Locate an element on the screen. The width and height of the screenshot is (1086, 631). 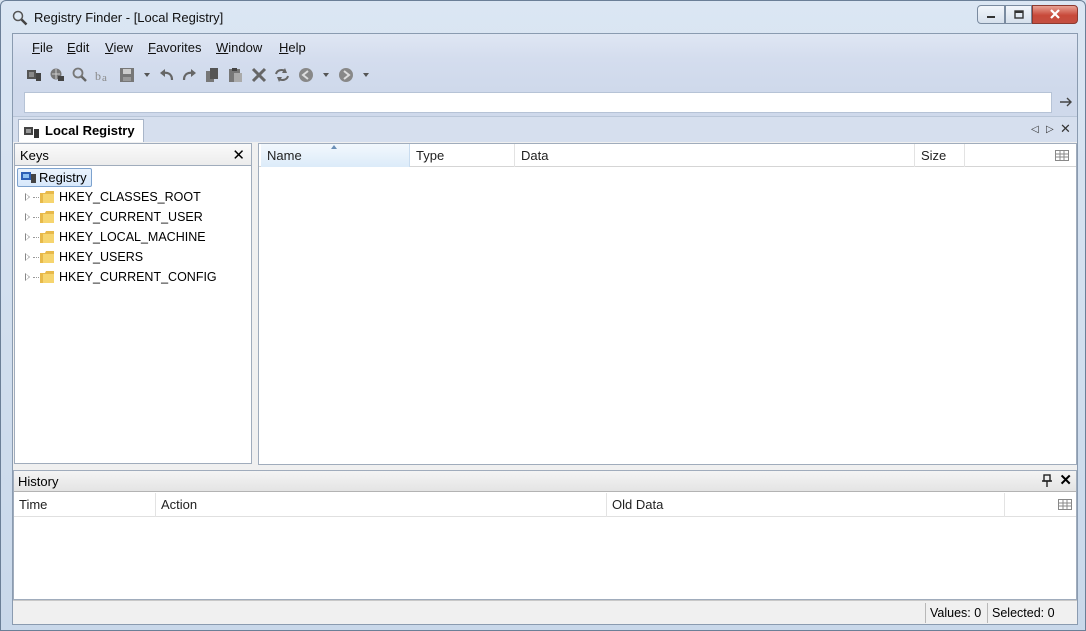
close-icon is located at coordinates (1055, 14).